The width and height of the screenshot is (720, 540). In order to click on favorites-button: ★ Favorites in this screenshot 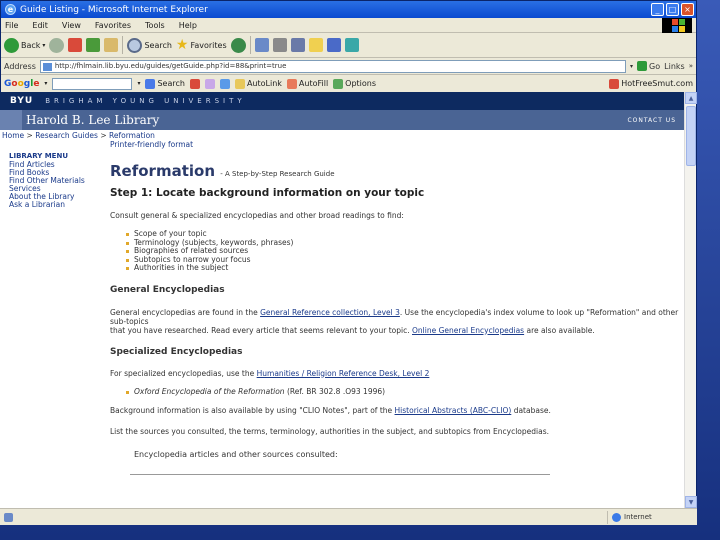, I will do `click(201, 45)`.